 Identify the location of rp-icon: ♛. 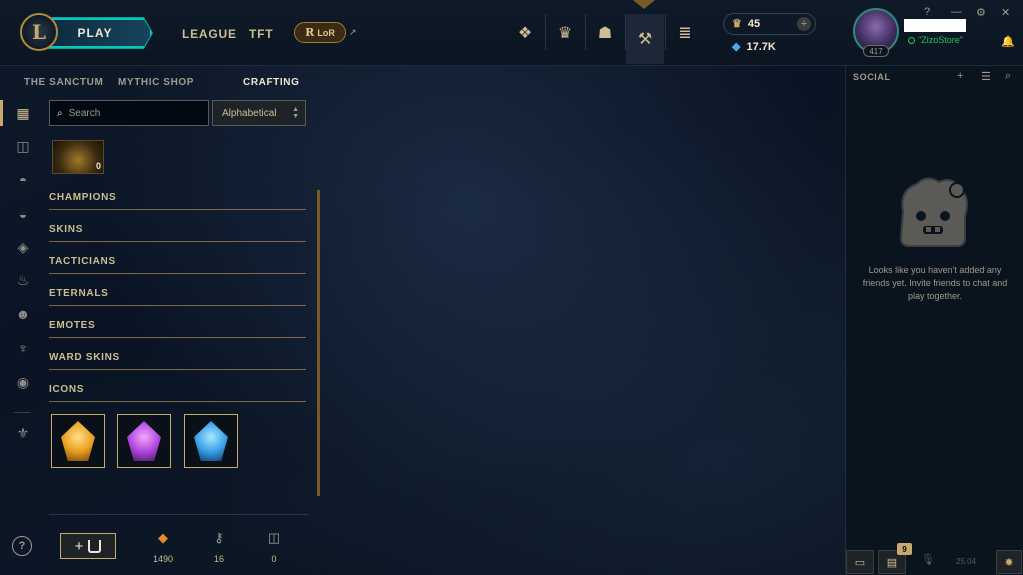
(737, 24).